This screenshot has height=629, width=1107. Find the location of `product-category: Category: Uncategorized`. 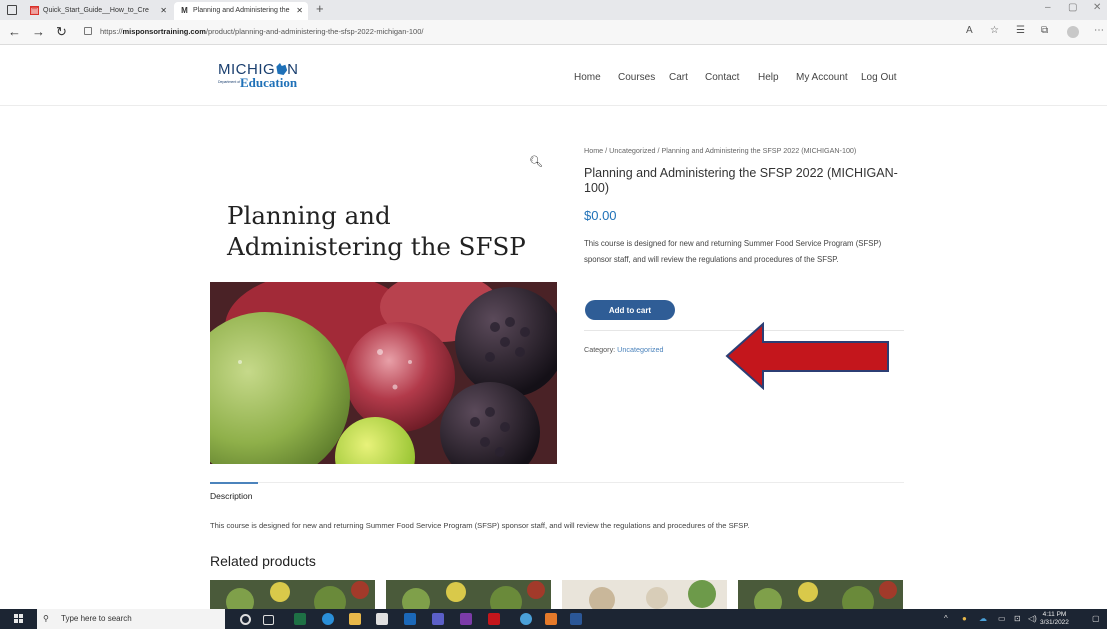

product-category: Category: Uncategorized is located at coordinates (624, 349).